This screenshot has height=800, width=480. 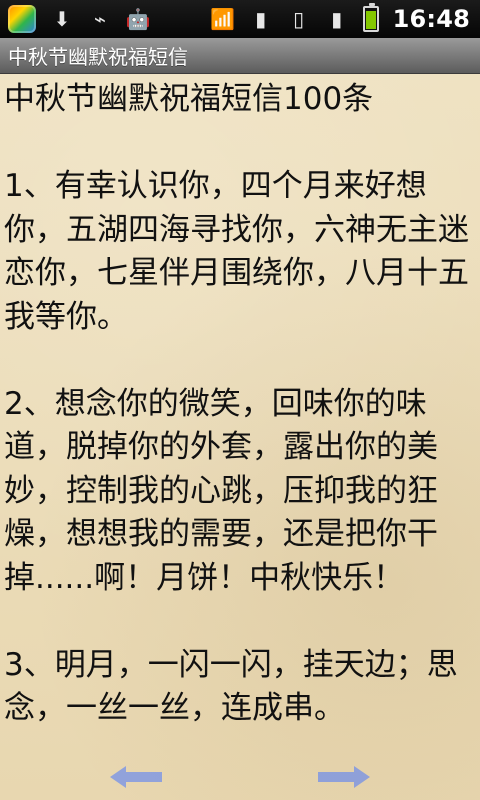 I want to click on battery-fill, so click(x=370, y=20).